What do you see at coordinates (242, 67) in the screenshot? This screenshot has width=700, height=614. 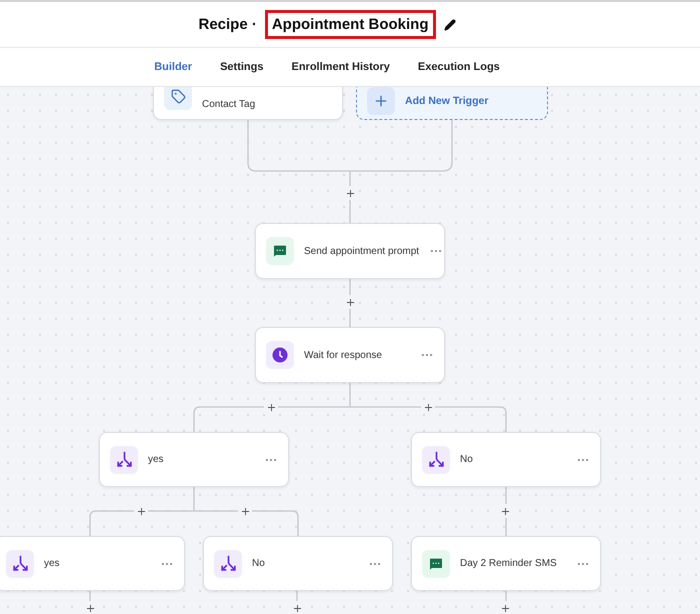 I see `tab: Settings` at bounding box center [242, 67].